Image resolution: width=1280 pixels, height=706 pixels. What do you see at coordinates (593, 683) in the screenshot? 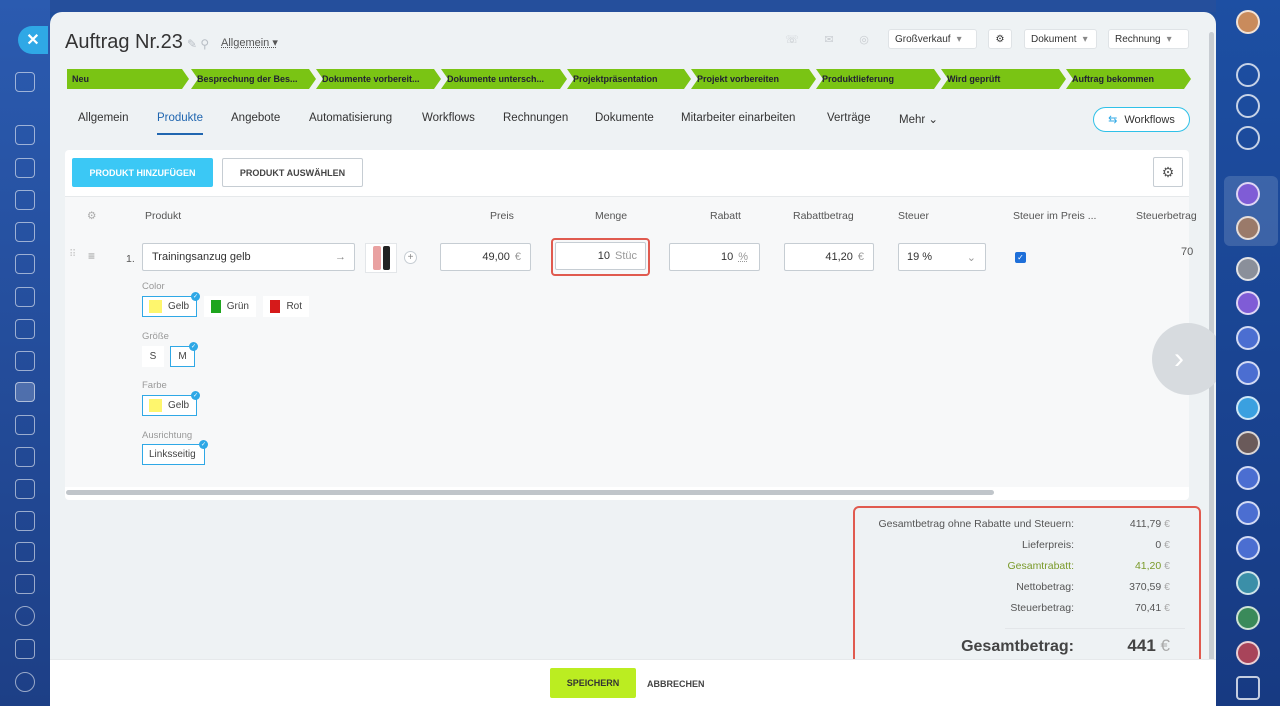
I see `save-button: SPEICHERN` at bounding box center [593, 683].